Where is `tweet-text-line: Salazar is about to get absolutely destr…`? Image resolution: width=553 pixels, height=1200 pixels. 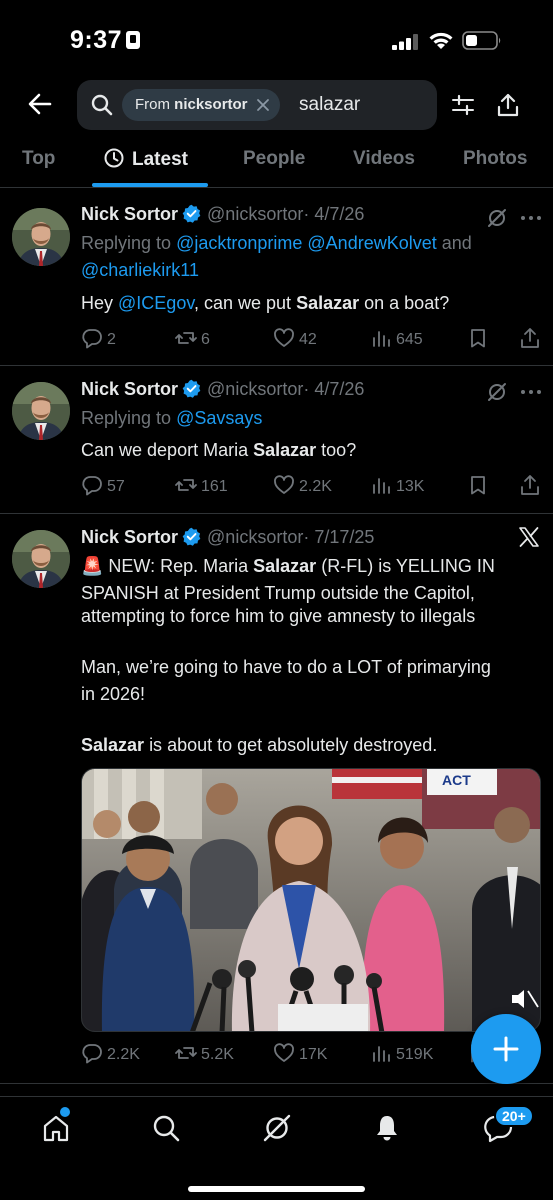 tweet-text-line: Salazar is about to get absolutely destr… is located at coordinates (259, 745).